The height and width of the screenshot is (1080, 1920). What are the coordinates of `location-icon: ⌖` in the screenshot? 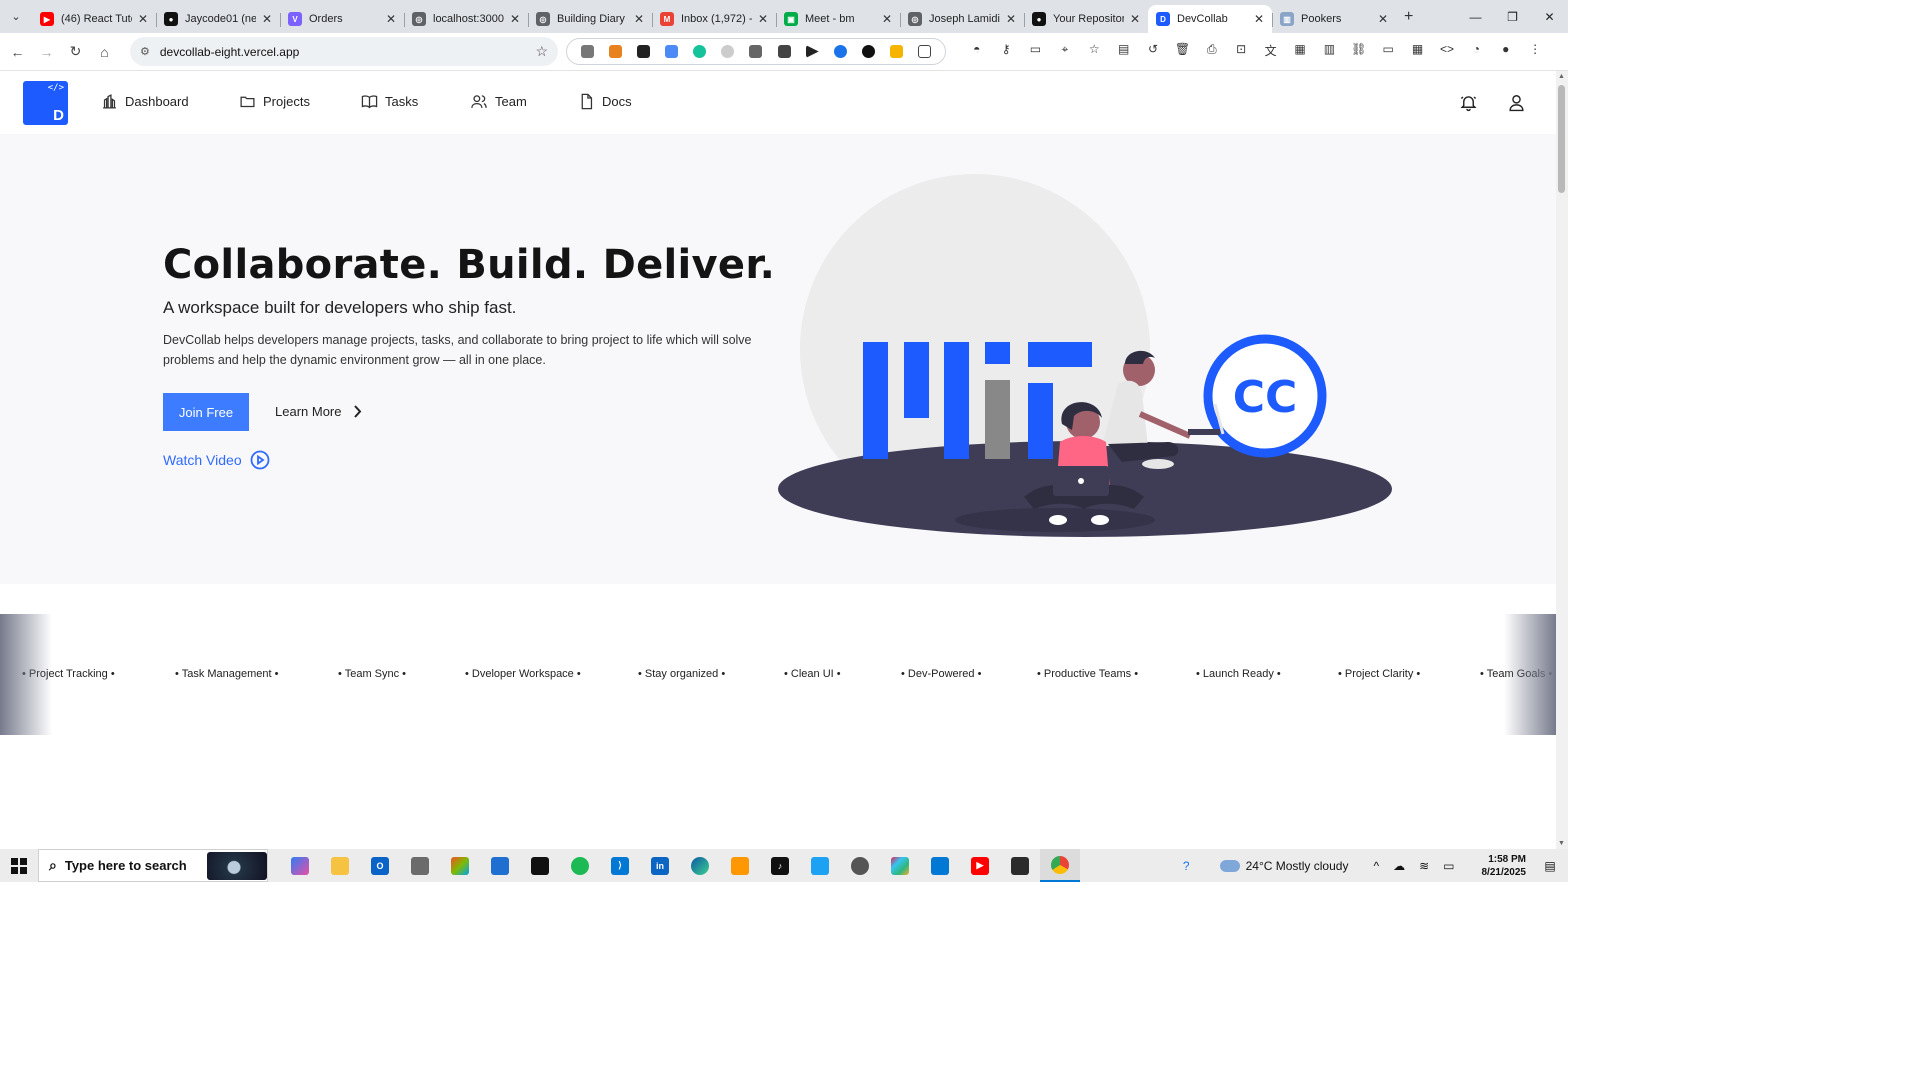 It's located at (1064, 50).